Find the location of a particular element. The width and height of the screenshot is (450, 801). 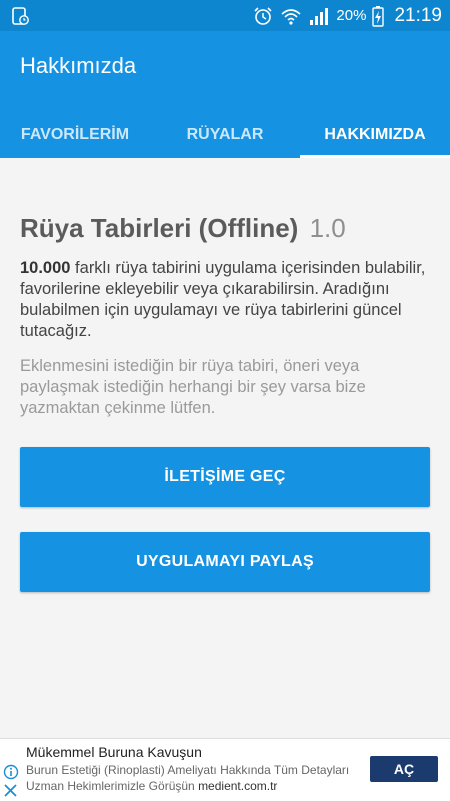

about-heading: Rüya Tabirleri (Offline) 1.0 is located at coordinates (225, 228).